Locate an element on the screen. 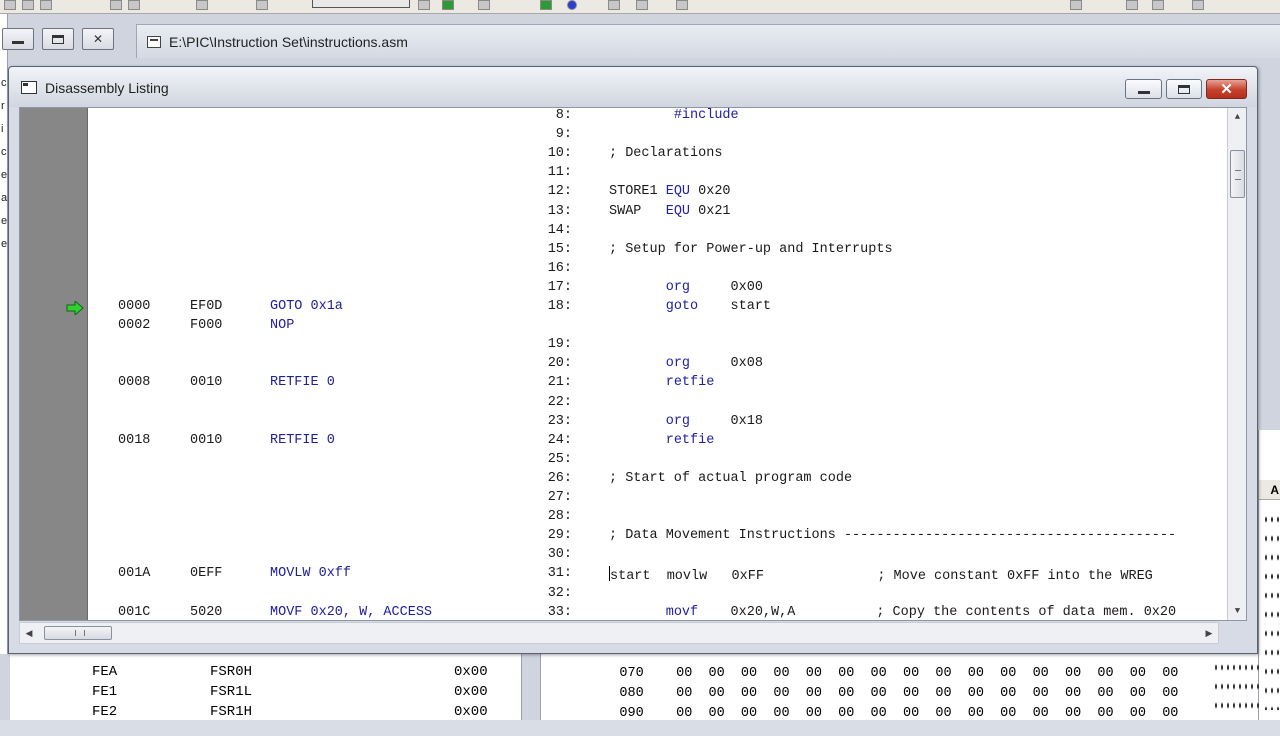 This screenshot has width=1280, height=736. listing-row: 0018 0010 RETFIE 0 24: retfie is located at coordinates (625, 442).